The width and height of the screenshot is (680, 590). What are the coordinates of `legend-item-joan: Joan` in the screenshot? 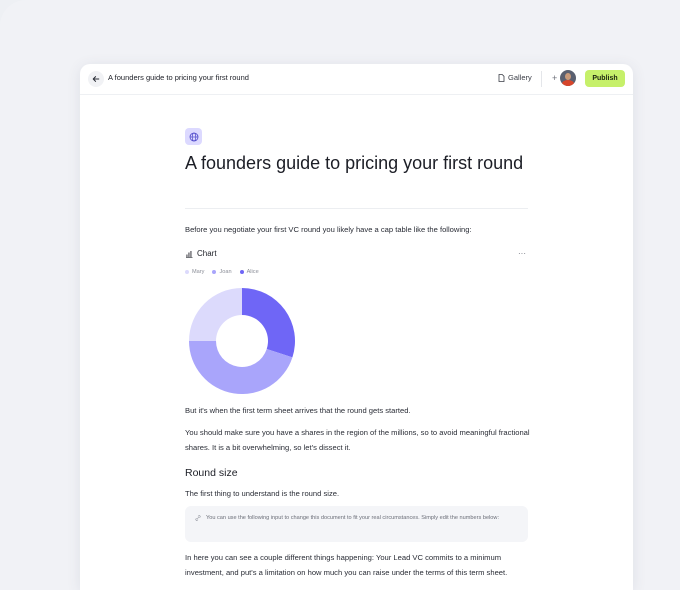 It's located at (222, 272).